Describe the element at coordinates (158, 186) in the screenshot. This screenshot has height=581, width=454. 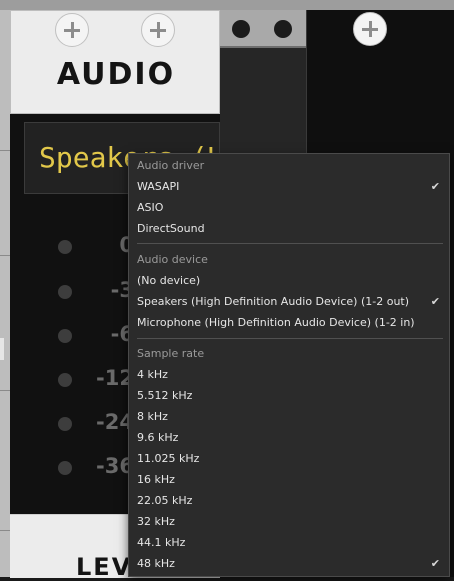
I see `menu-item-label: WASAPI` at that location.